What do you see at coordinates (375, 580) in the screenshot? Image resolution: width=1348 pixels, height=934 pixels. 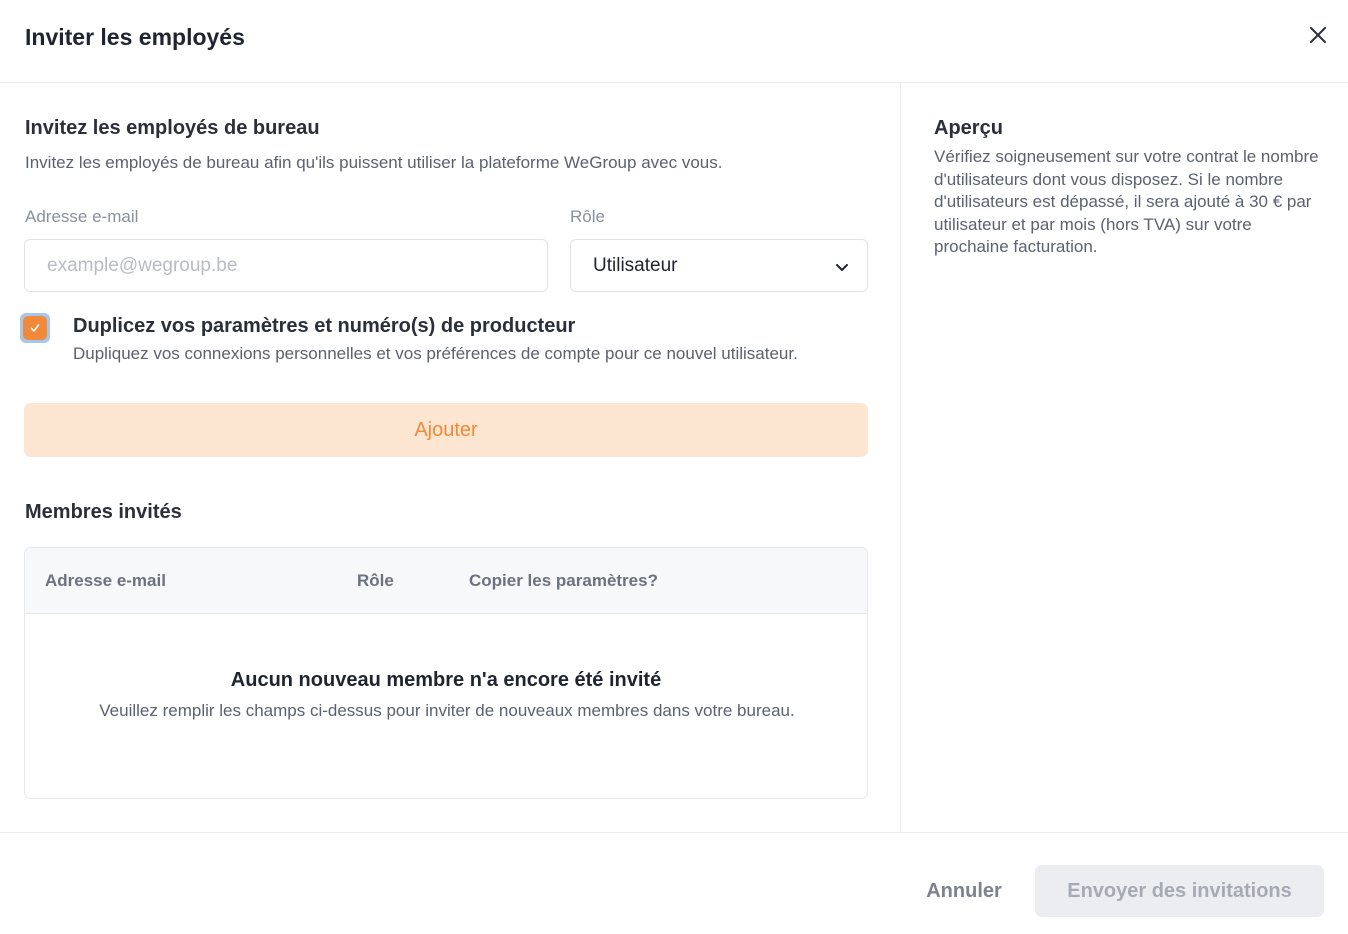 I see `column-header-role: Rôle` at bounding box center [375, 580].